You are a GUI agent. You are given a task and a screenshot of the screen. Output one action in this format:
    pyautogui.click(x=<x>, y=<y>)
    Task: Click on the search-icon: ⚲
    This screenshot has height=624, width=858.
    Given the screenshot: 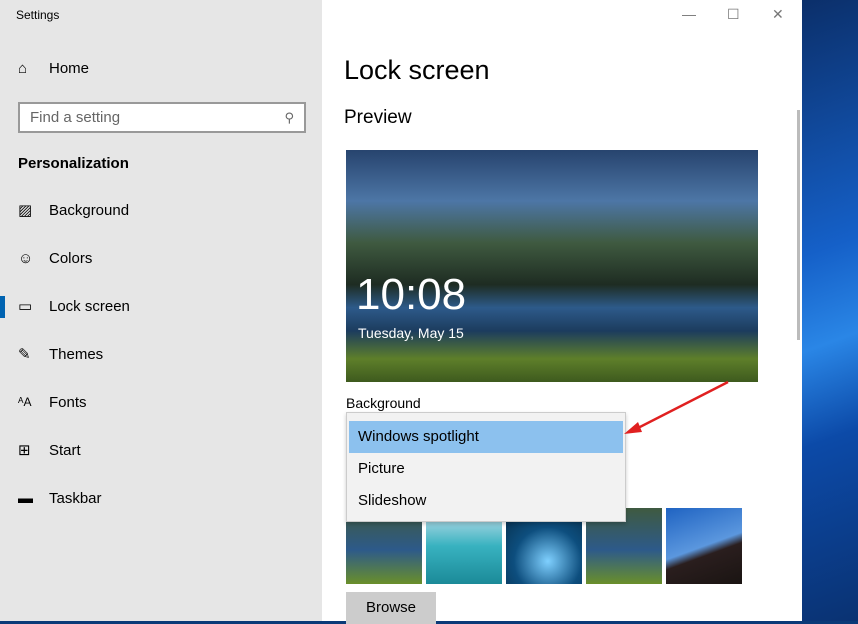 What is the action you would take?
    pyautogui.click(x=289, y=117)
    